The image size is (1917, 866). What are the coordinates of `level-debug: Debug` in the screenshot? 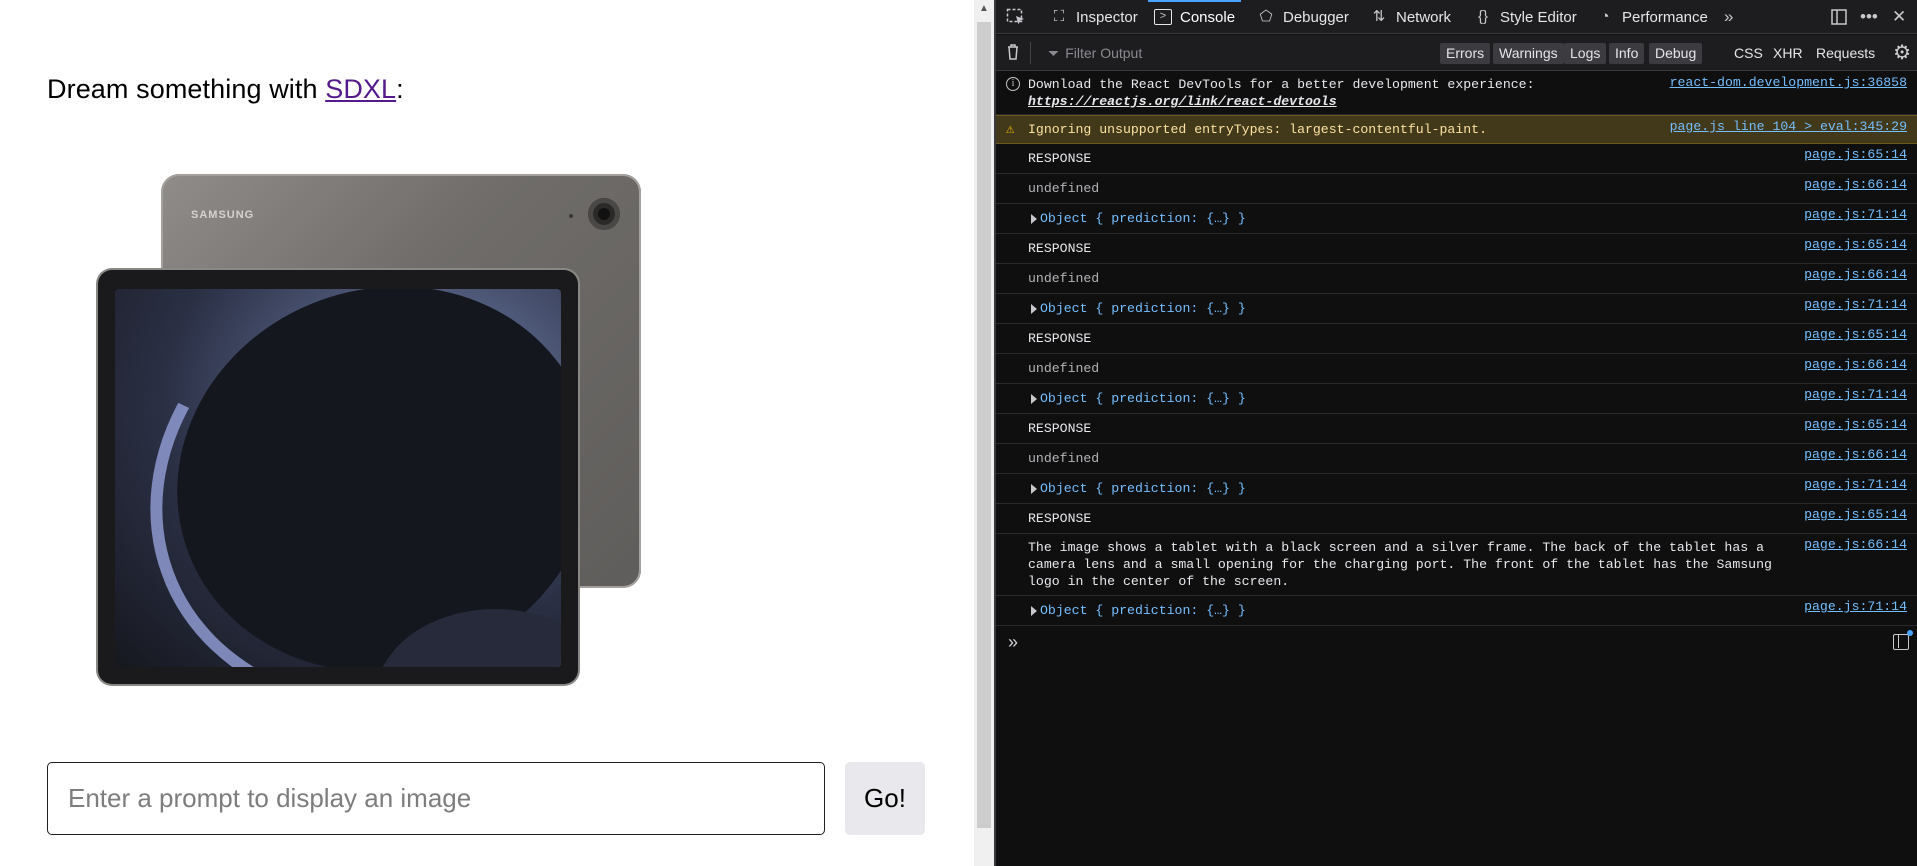 It's located at (1676, 53).